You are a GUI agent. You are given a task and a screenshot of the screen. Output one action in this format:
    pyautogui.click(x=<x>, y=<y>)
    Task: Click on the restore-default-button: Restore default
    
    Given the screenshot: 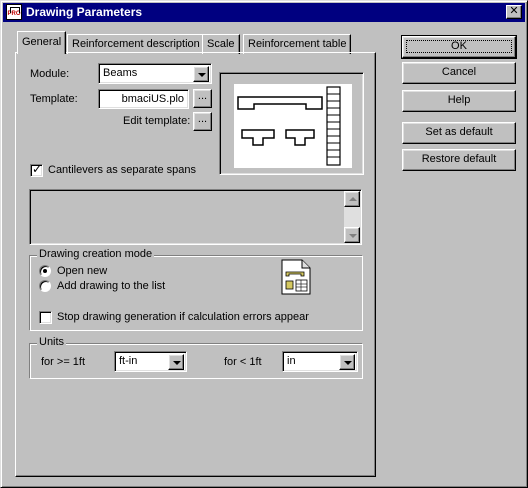 What is the action you would take?
    pyautogui.click(x=459, y=160)
    